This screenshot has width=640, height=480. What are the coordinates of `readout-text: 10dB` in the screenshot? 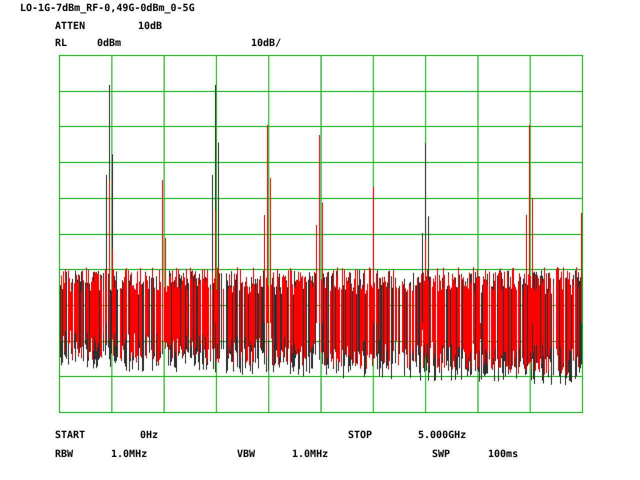 It's located at (151, 27).